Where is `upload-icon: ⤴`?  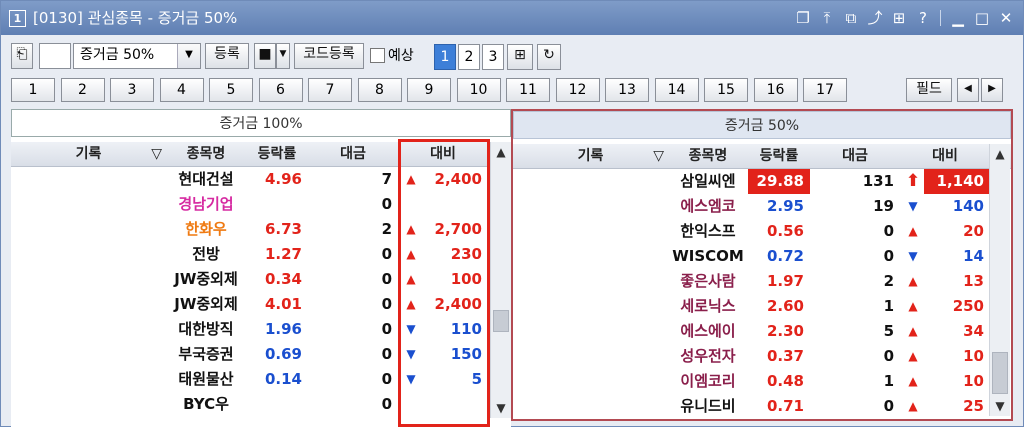
upload-icon: ⤴ is located at coordinates (875, 18).